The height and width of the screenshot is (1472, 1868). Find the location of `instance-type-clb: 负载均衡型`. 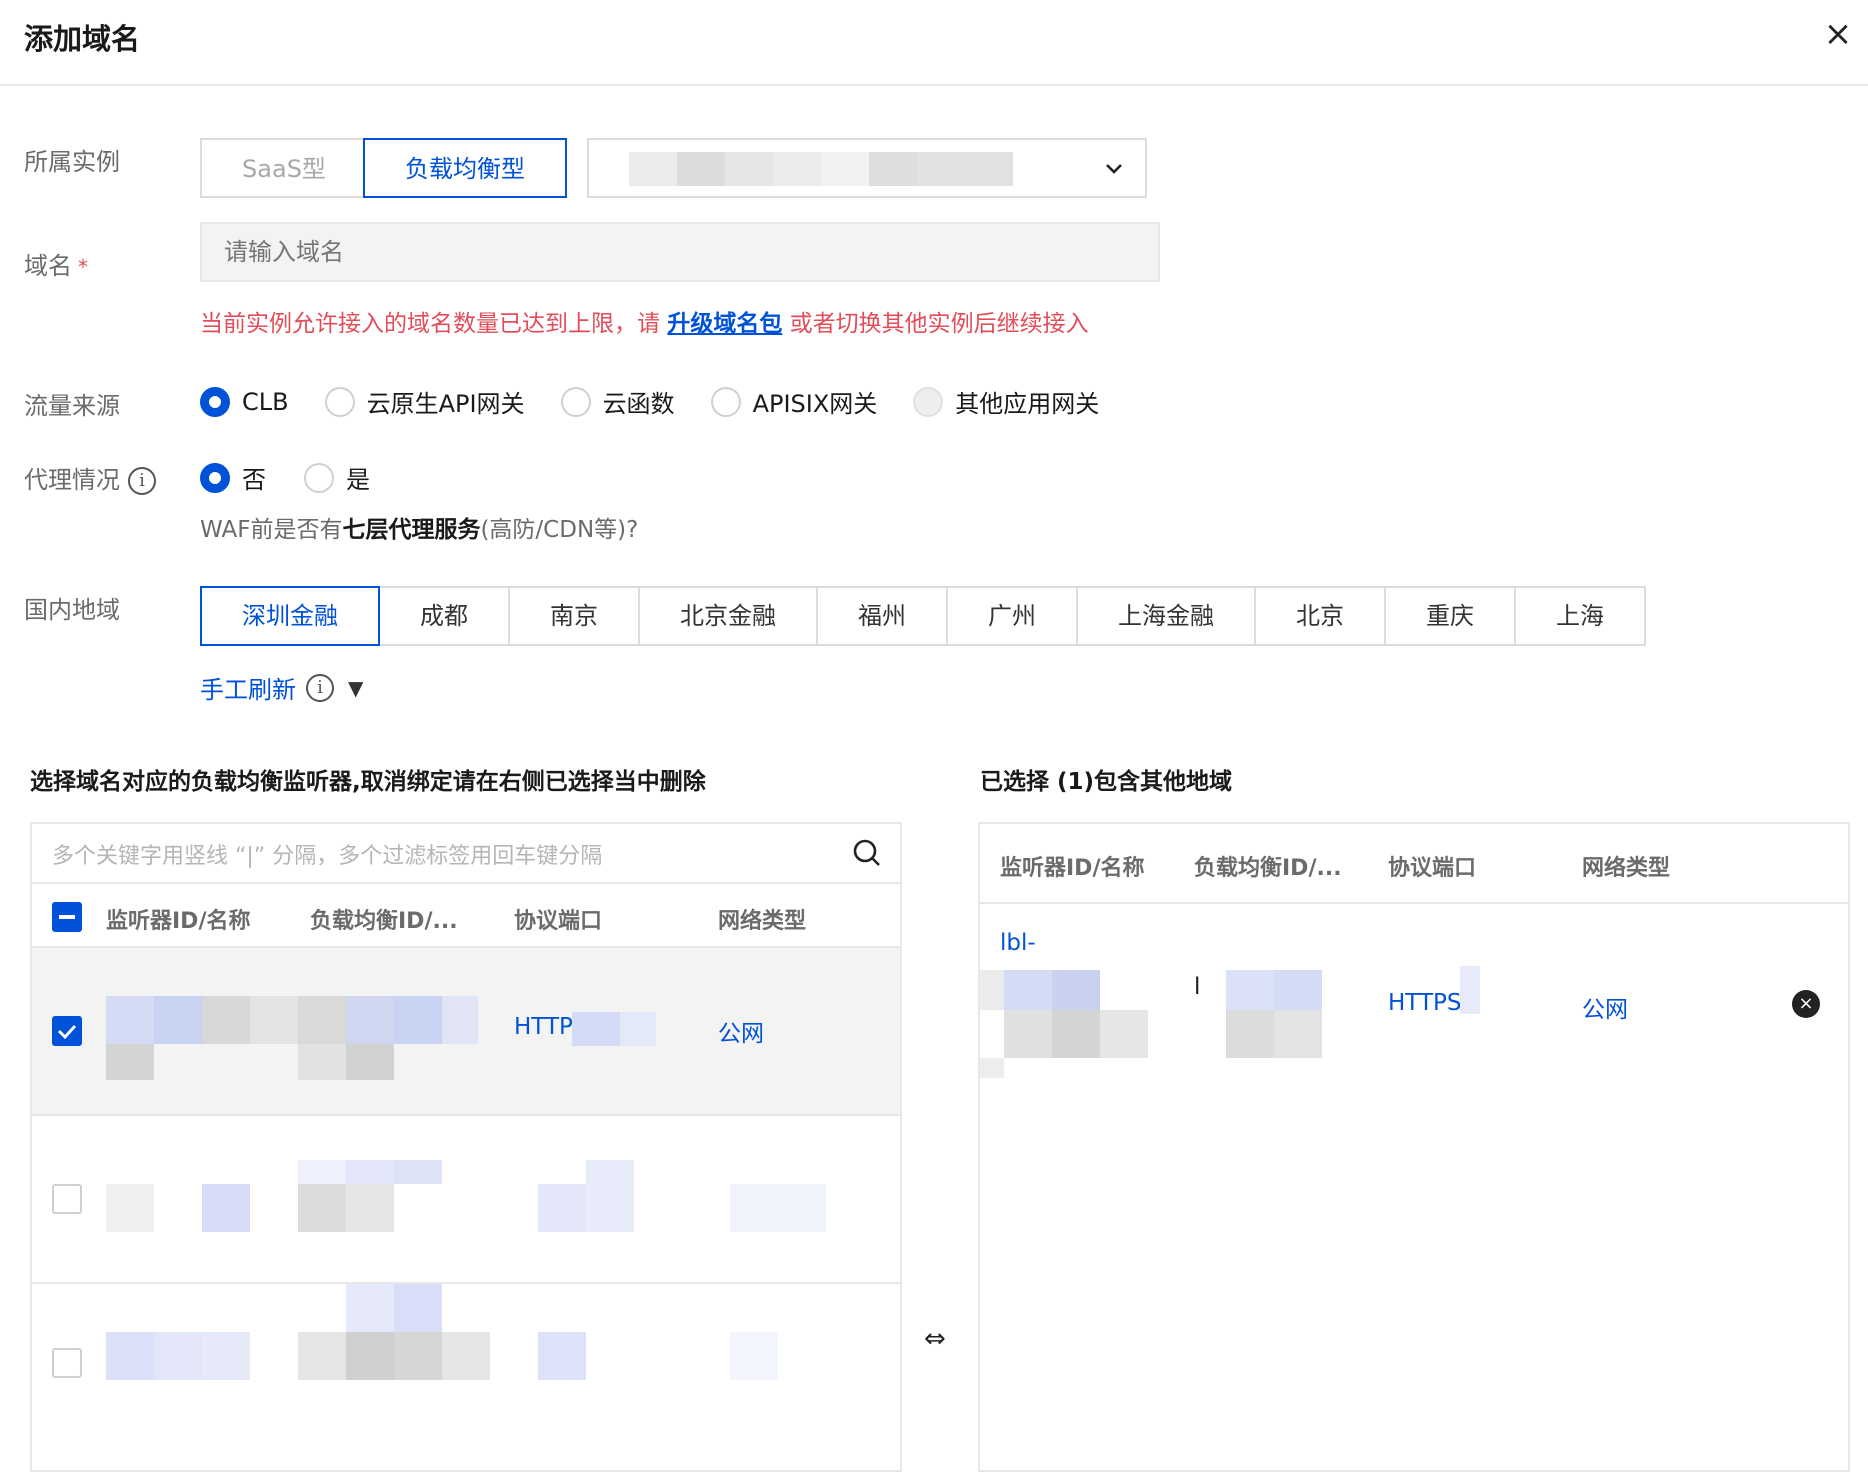

instance-type-clb: 负载均衡型 is located at coordinates (465, 168).